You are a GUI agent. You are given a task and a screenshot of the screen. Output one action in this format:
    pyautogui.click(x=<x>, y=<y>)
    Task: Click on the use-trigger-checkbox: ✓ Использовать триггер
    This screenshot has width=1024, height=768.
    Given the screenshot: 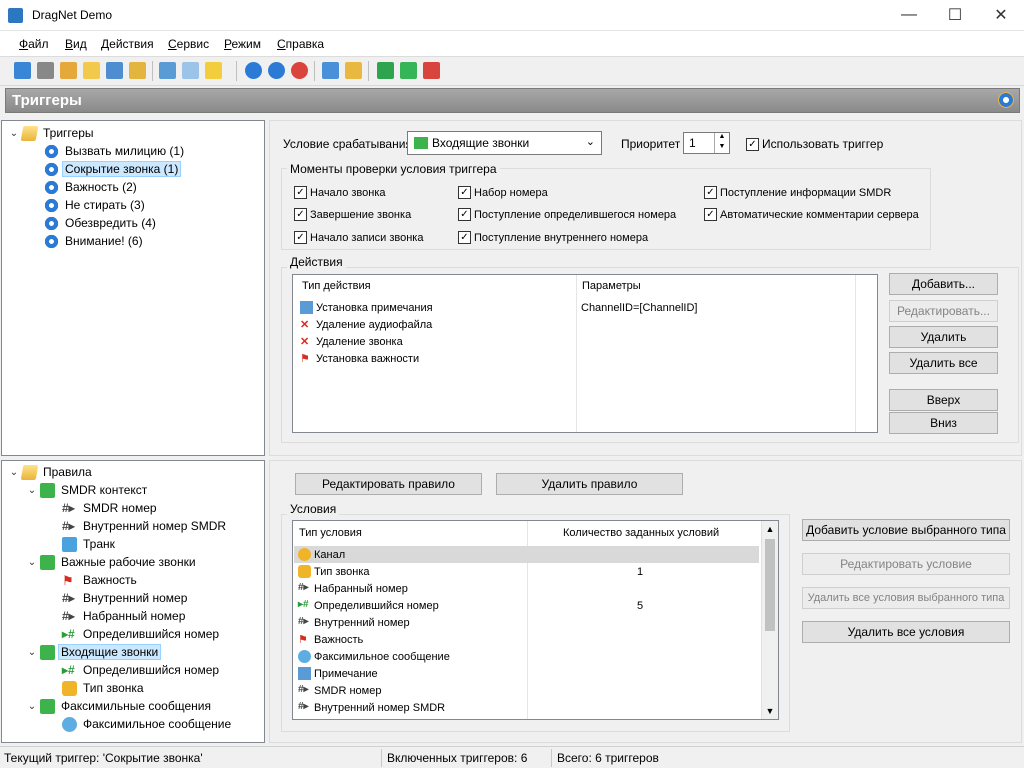 What is the action you would take?
    pyautogui.click(x=814, y=144)
    